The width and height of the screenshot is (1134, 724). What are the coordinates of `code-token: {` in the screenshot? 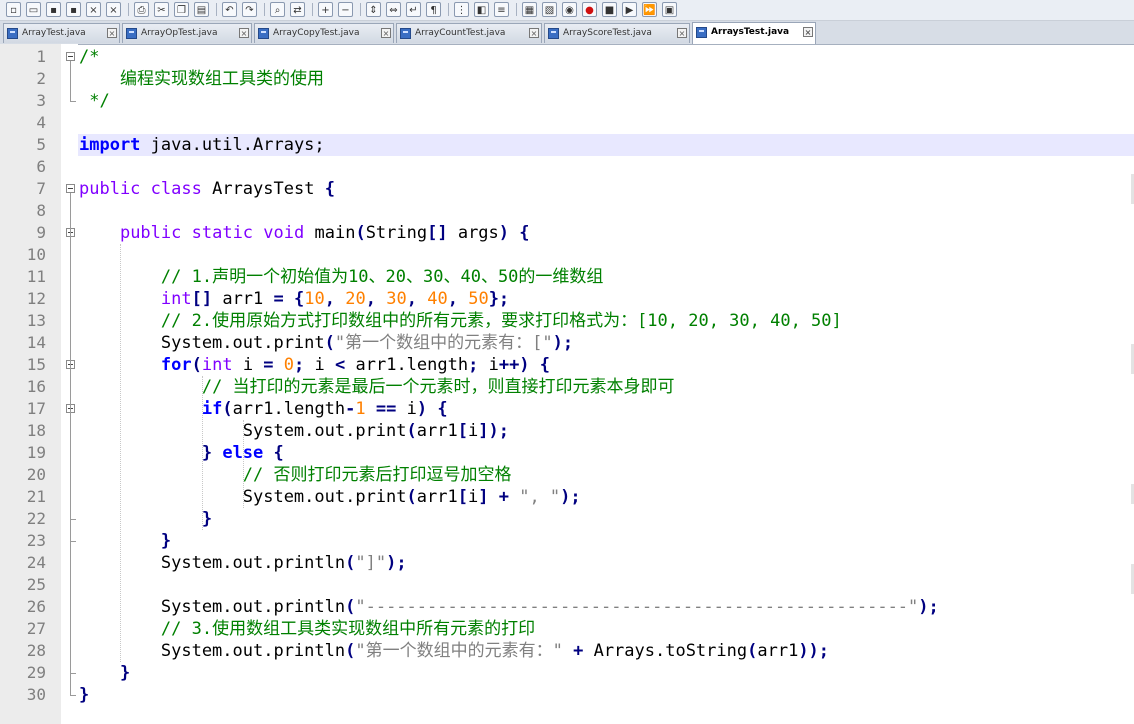 It's located at (524, 233).